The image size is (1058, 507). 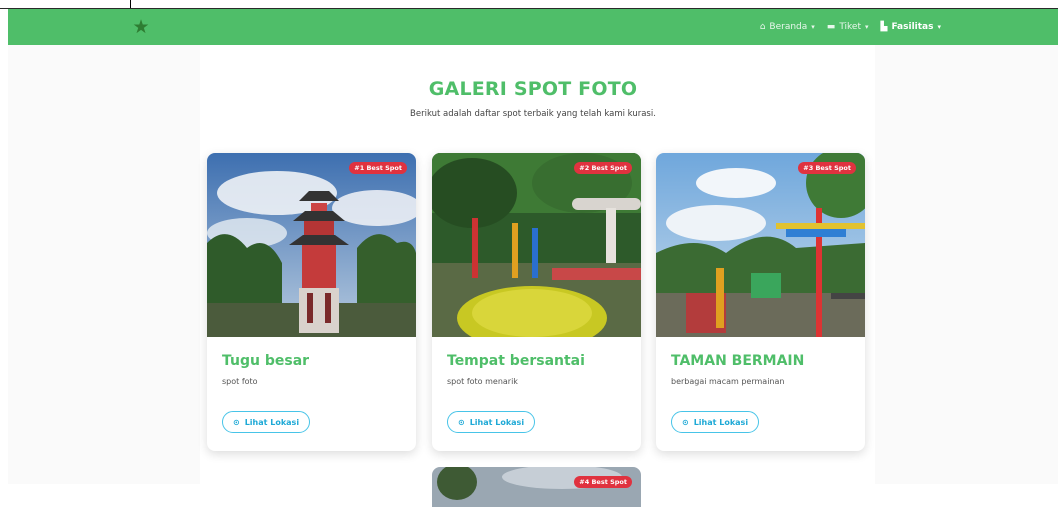 I want to click on nav-item-label: Beranda, so click(x=788, y=27).